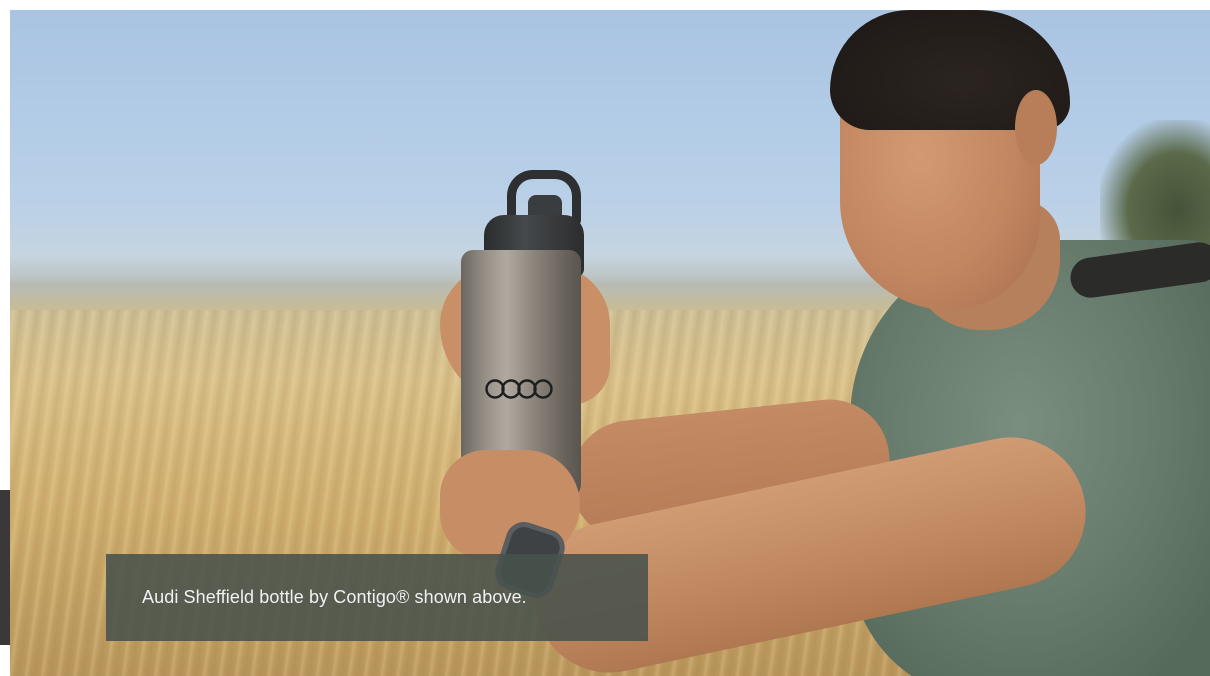  What do you see at coordinates (1036, 127) in the screenshot?
I see `ear` at bounding box center [1036, 127].